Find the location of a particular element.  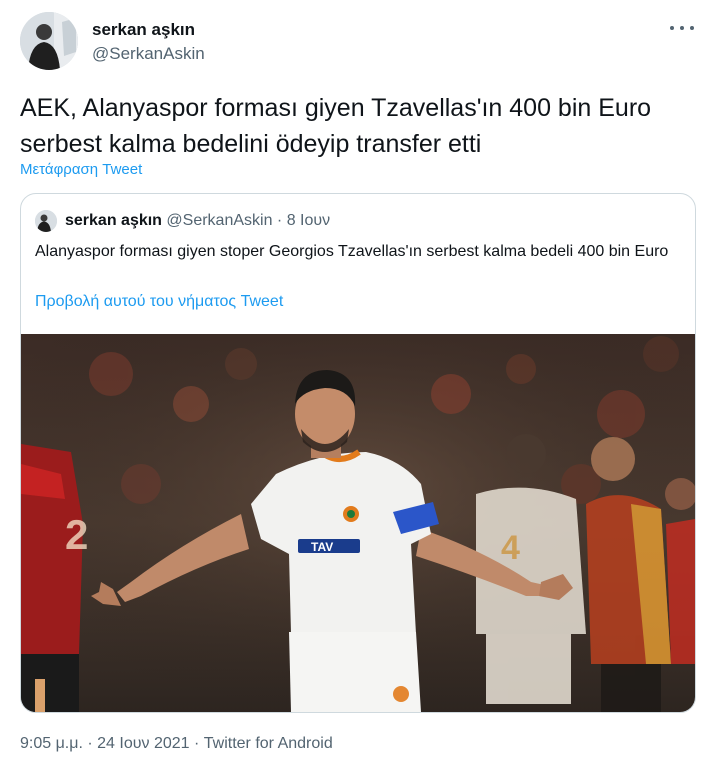

svg-text: 4 is located at coordinates (510, 548).